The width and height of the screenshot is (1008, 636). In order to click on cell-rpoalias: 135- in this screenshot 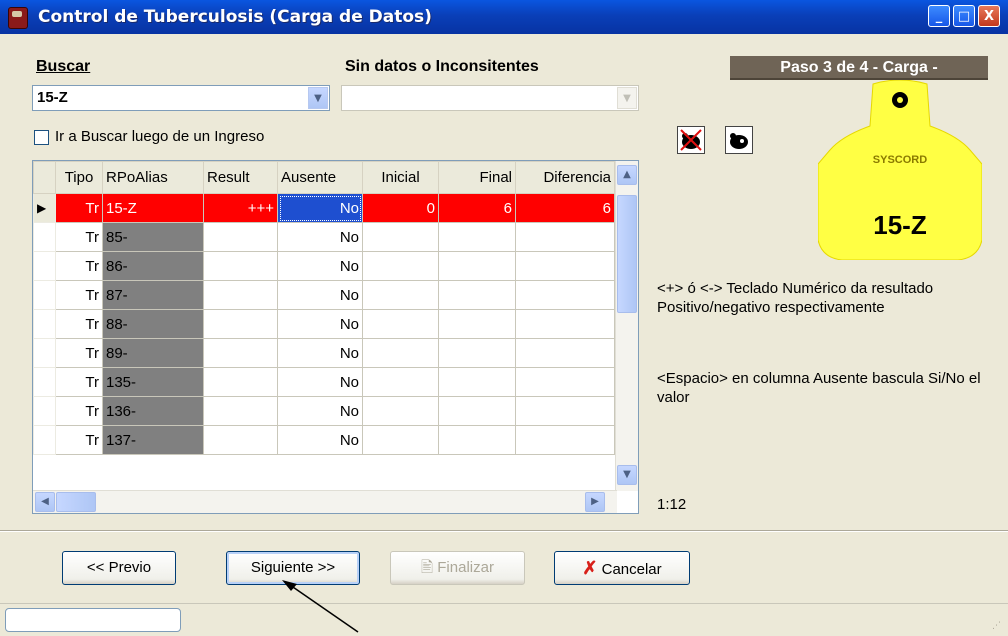, I will do `click(153, 382)`.